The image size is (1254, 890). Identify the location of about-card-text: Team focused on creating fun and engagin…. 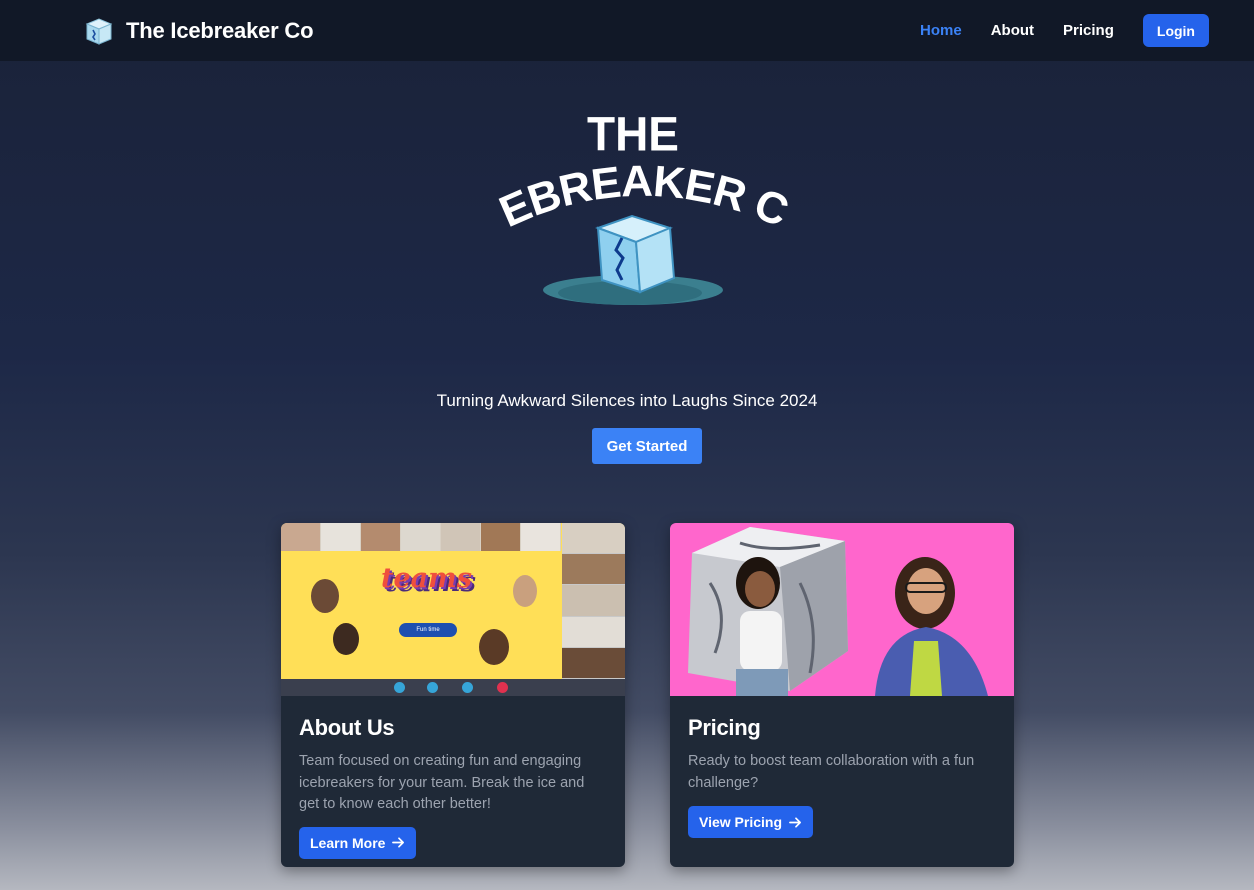
(442, 782).